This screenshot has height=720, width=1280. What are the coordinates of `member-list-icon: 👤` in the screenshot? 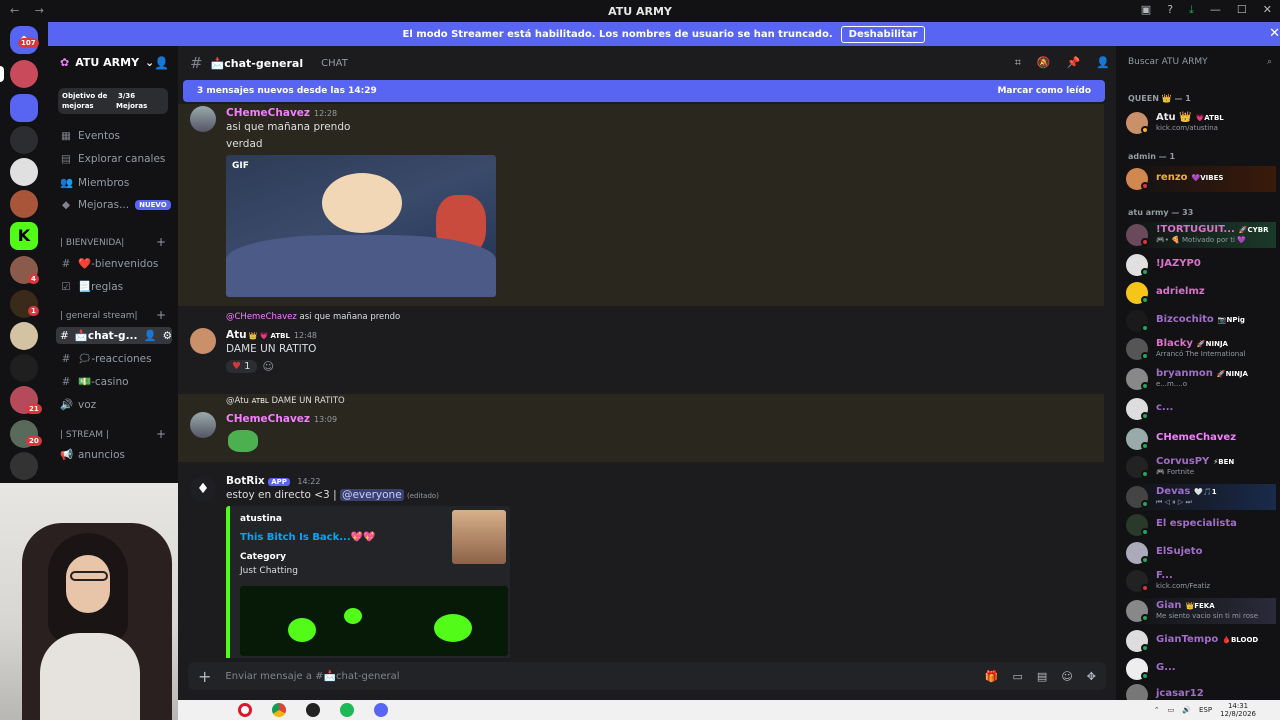 It's located at (1103, 63).